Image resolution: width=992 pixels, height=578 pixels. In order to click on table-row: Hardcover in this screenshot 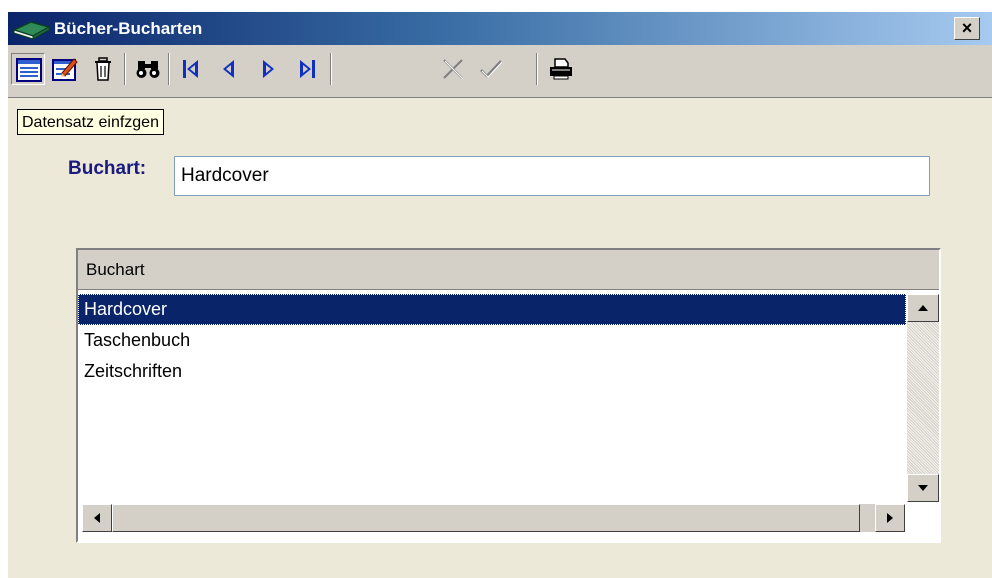, I will do `click(492, 309)`.